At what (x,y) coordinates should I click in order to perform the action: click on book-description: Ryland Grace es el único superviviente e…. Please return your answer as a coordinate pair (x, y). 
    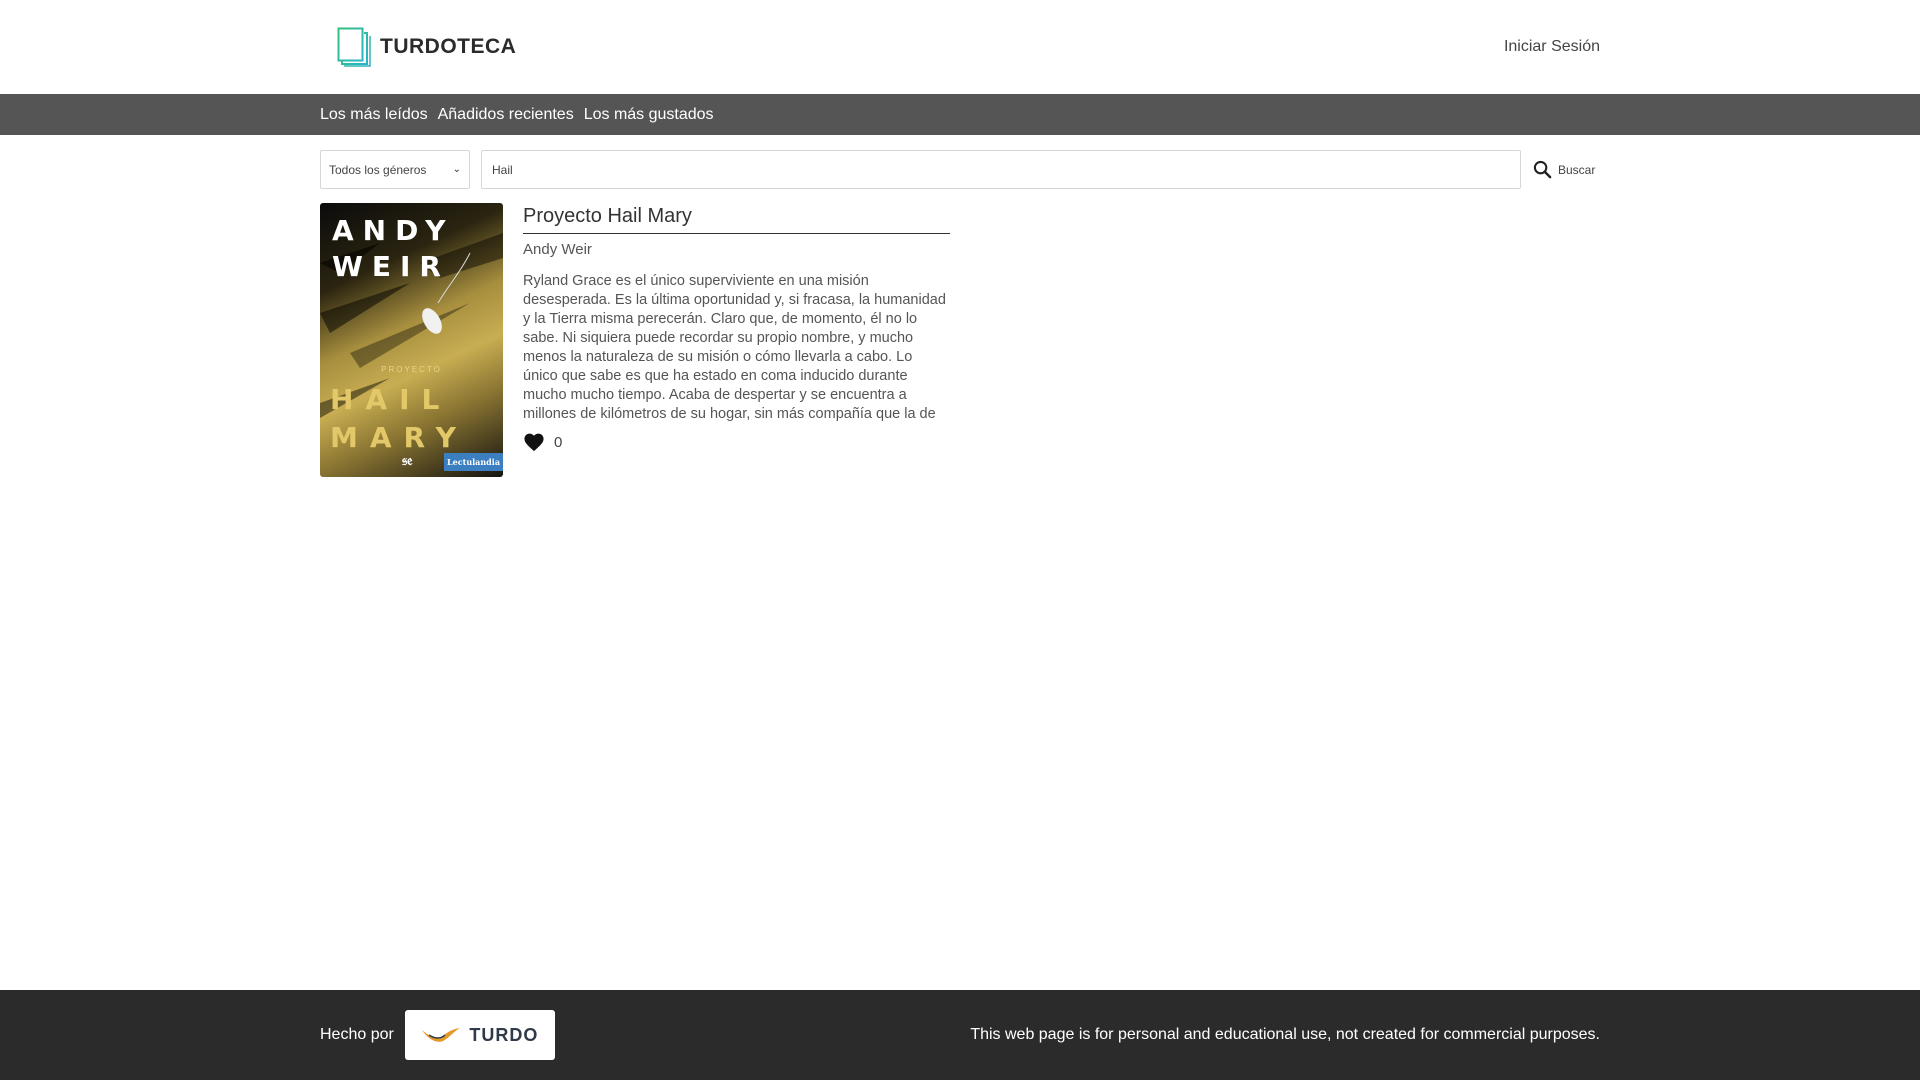
    Looking at the image, I should click on (734, 347).